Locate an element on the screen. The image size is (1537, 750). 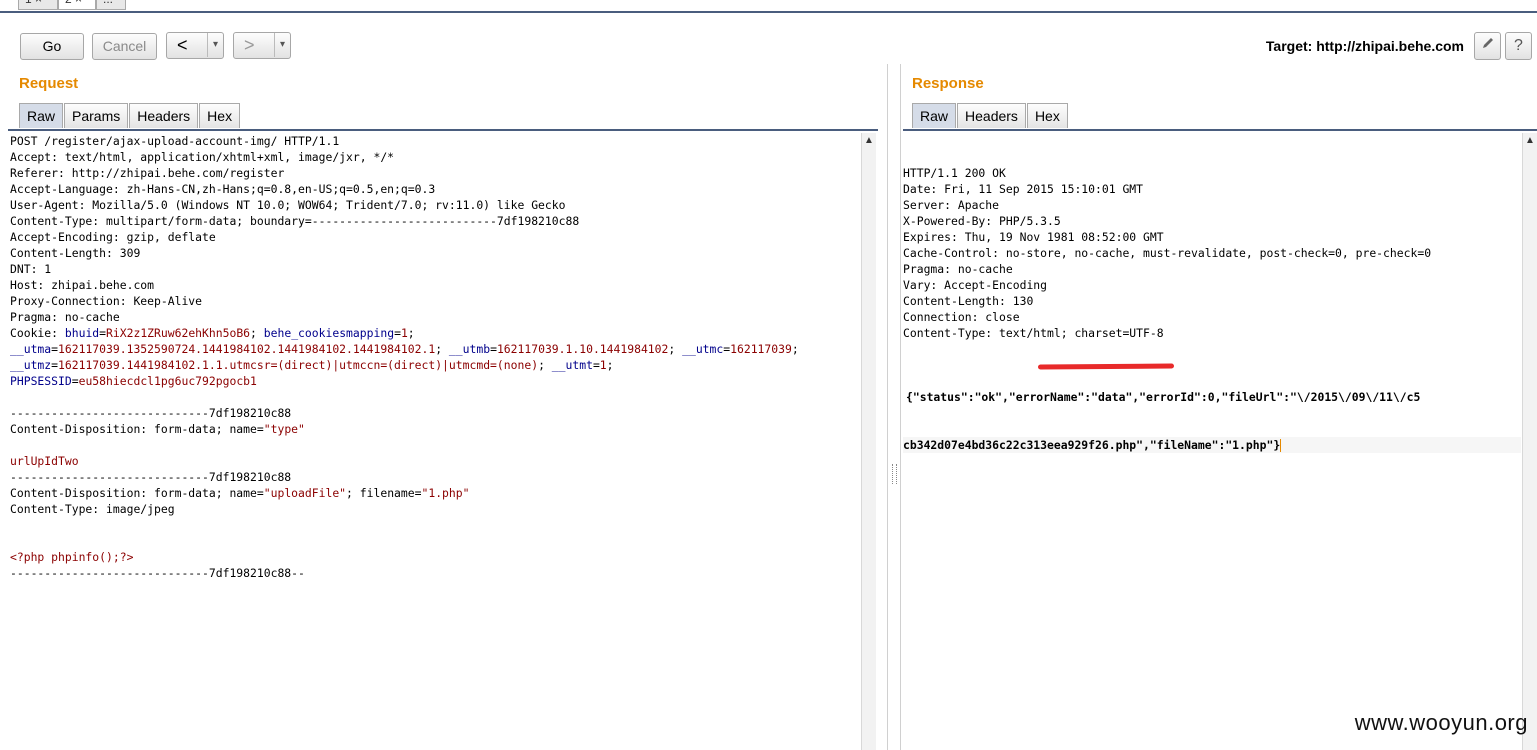
split-divider is located at coordinates (894, 407).